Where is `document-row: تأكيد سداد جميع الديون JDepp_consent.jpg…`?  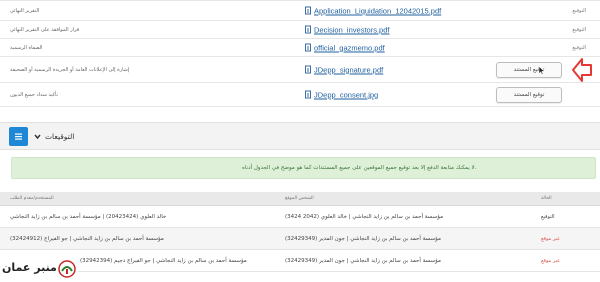 document-row: تأكيد سداد جميع الديون JDepp_consent.jpg… is located at coordinates (300, 95).